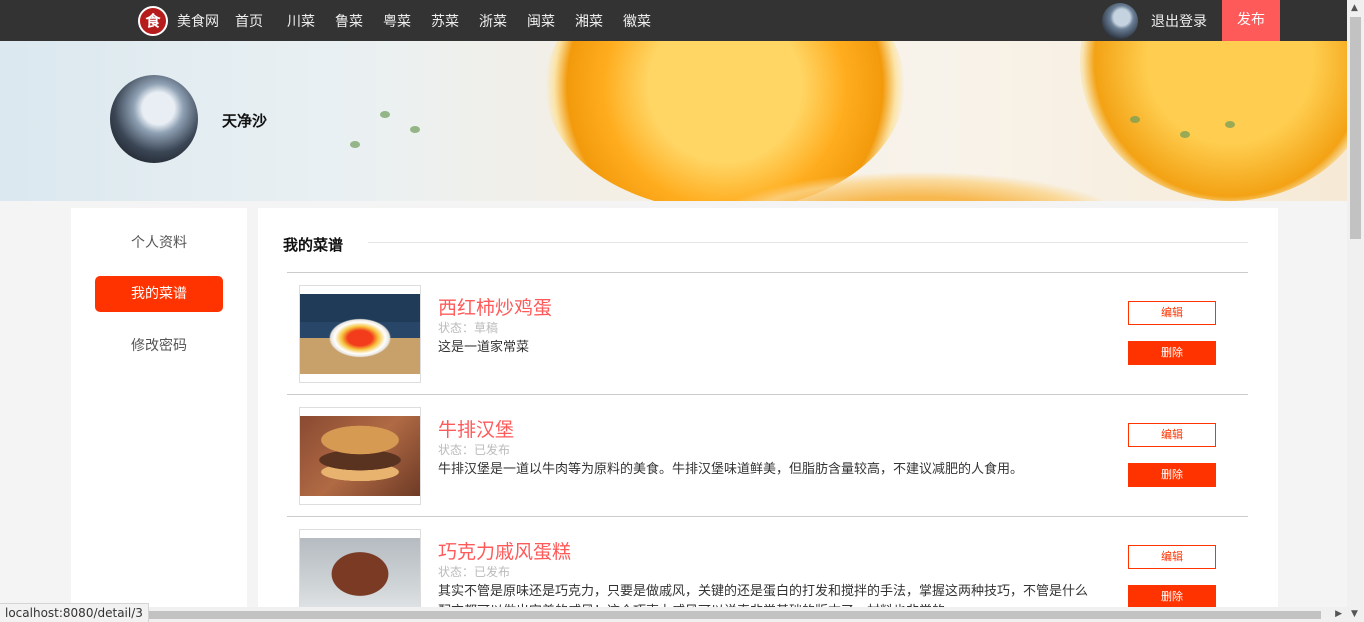 The image size is (1364, 622). I want to click on burger-image, so click(360, 456).